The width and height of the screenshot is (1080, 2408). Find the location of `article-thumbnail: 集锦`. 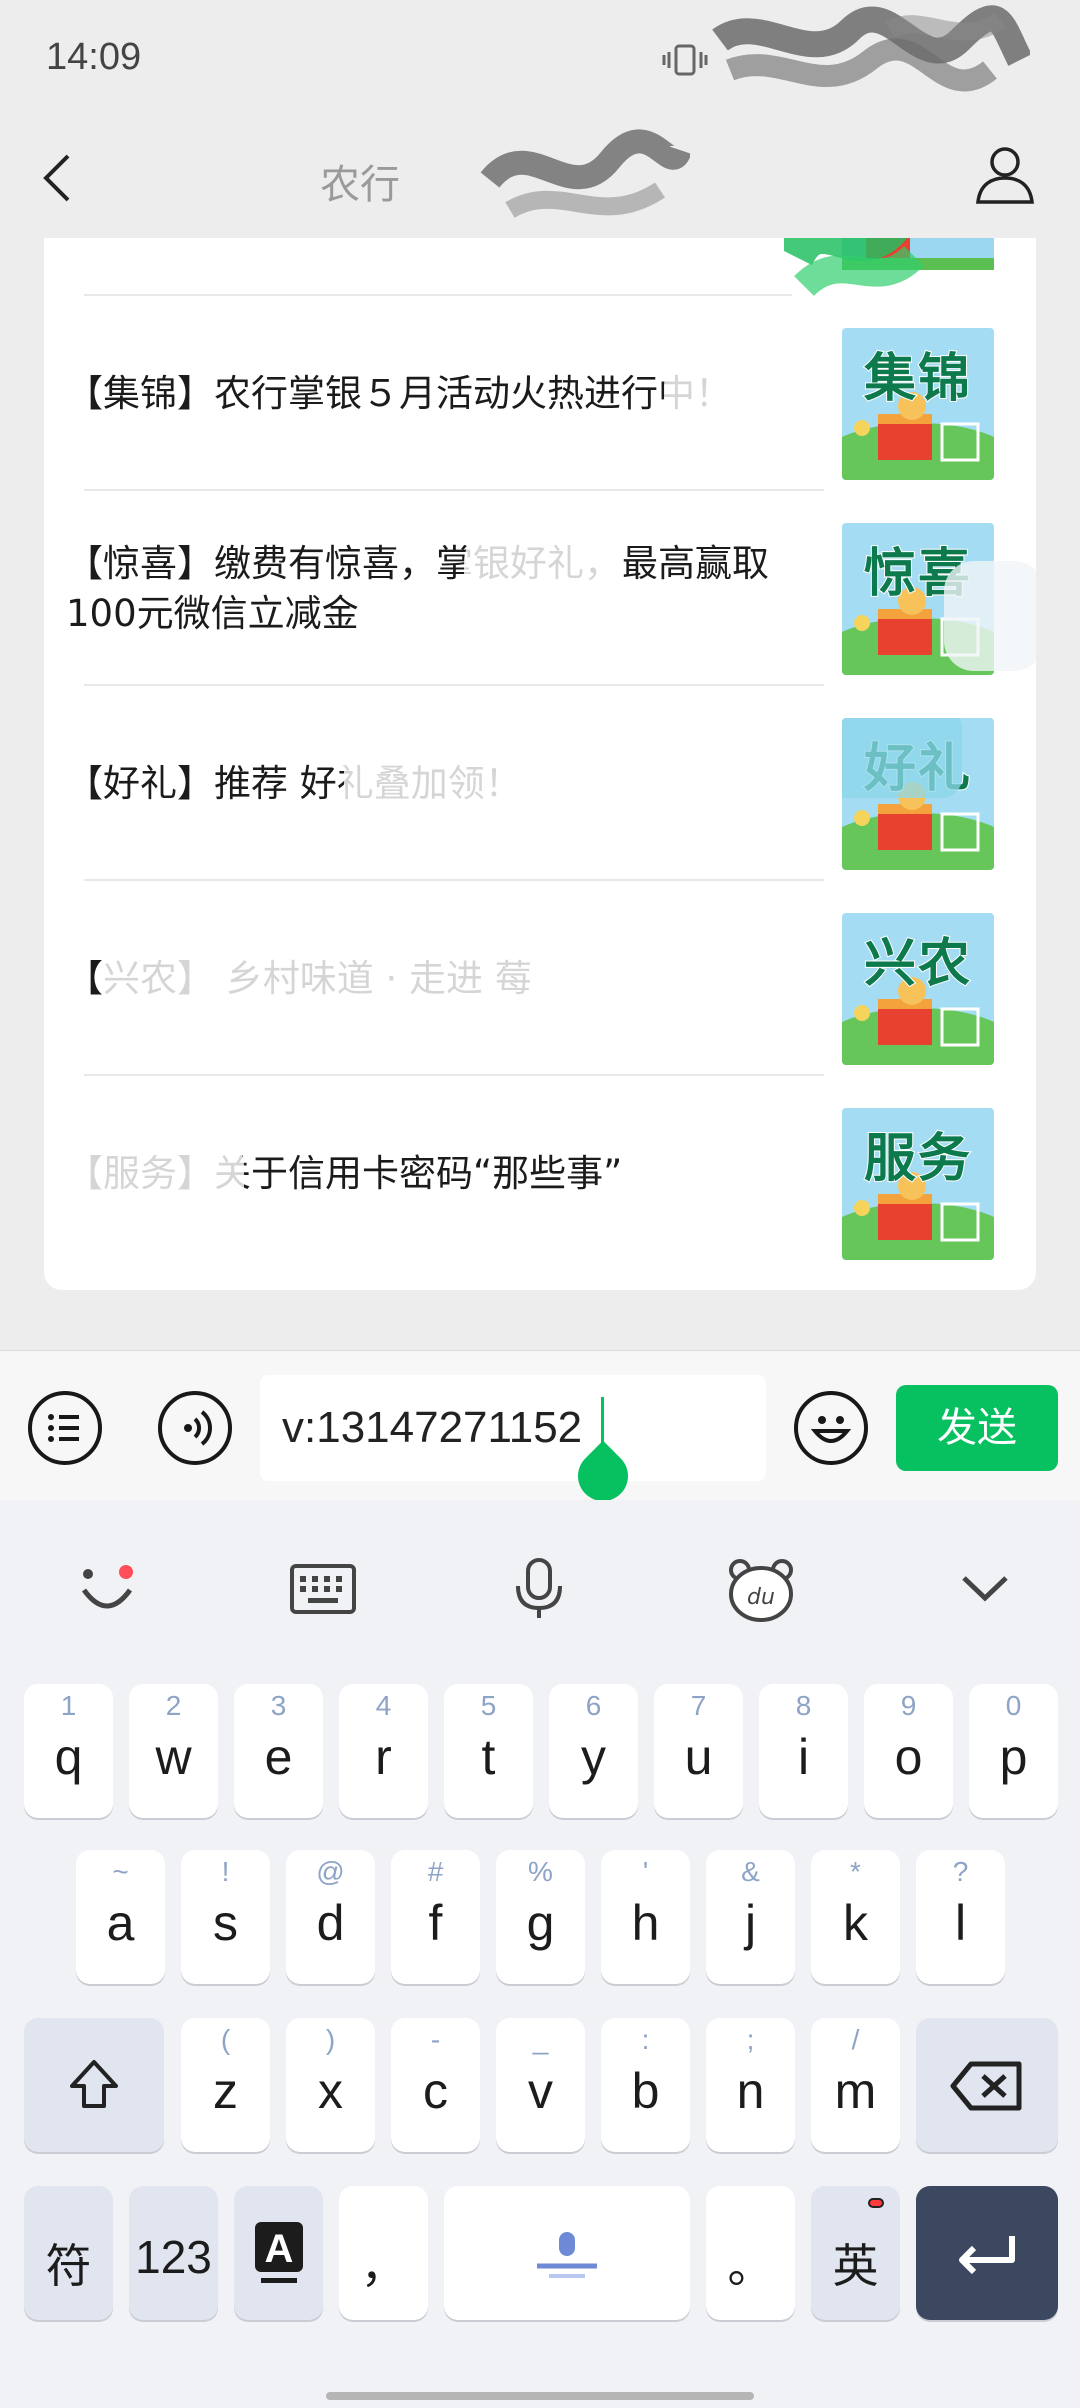

article-thumbnail: 集锦 is located at coordinates (918, 404).